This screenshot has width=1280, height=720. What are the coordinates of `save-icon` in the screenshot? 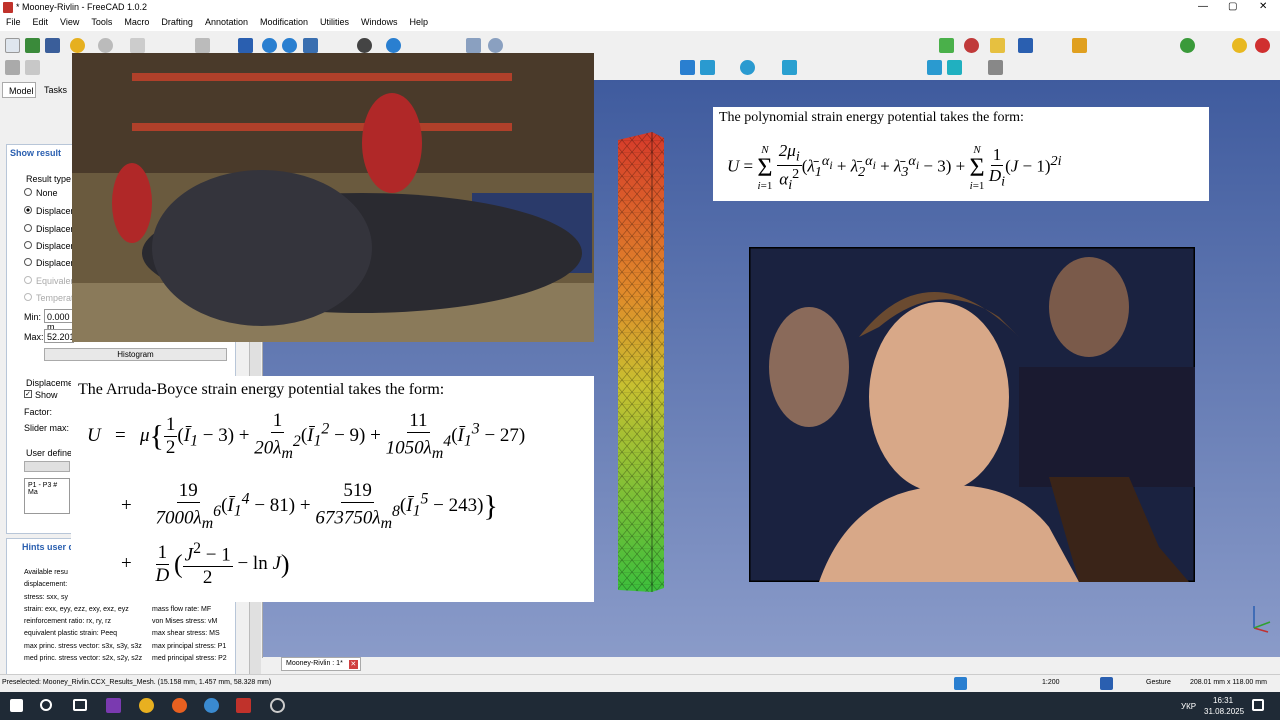 It's located at (52, 45).